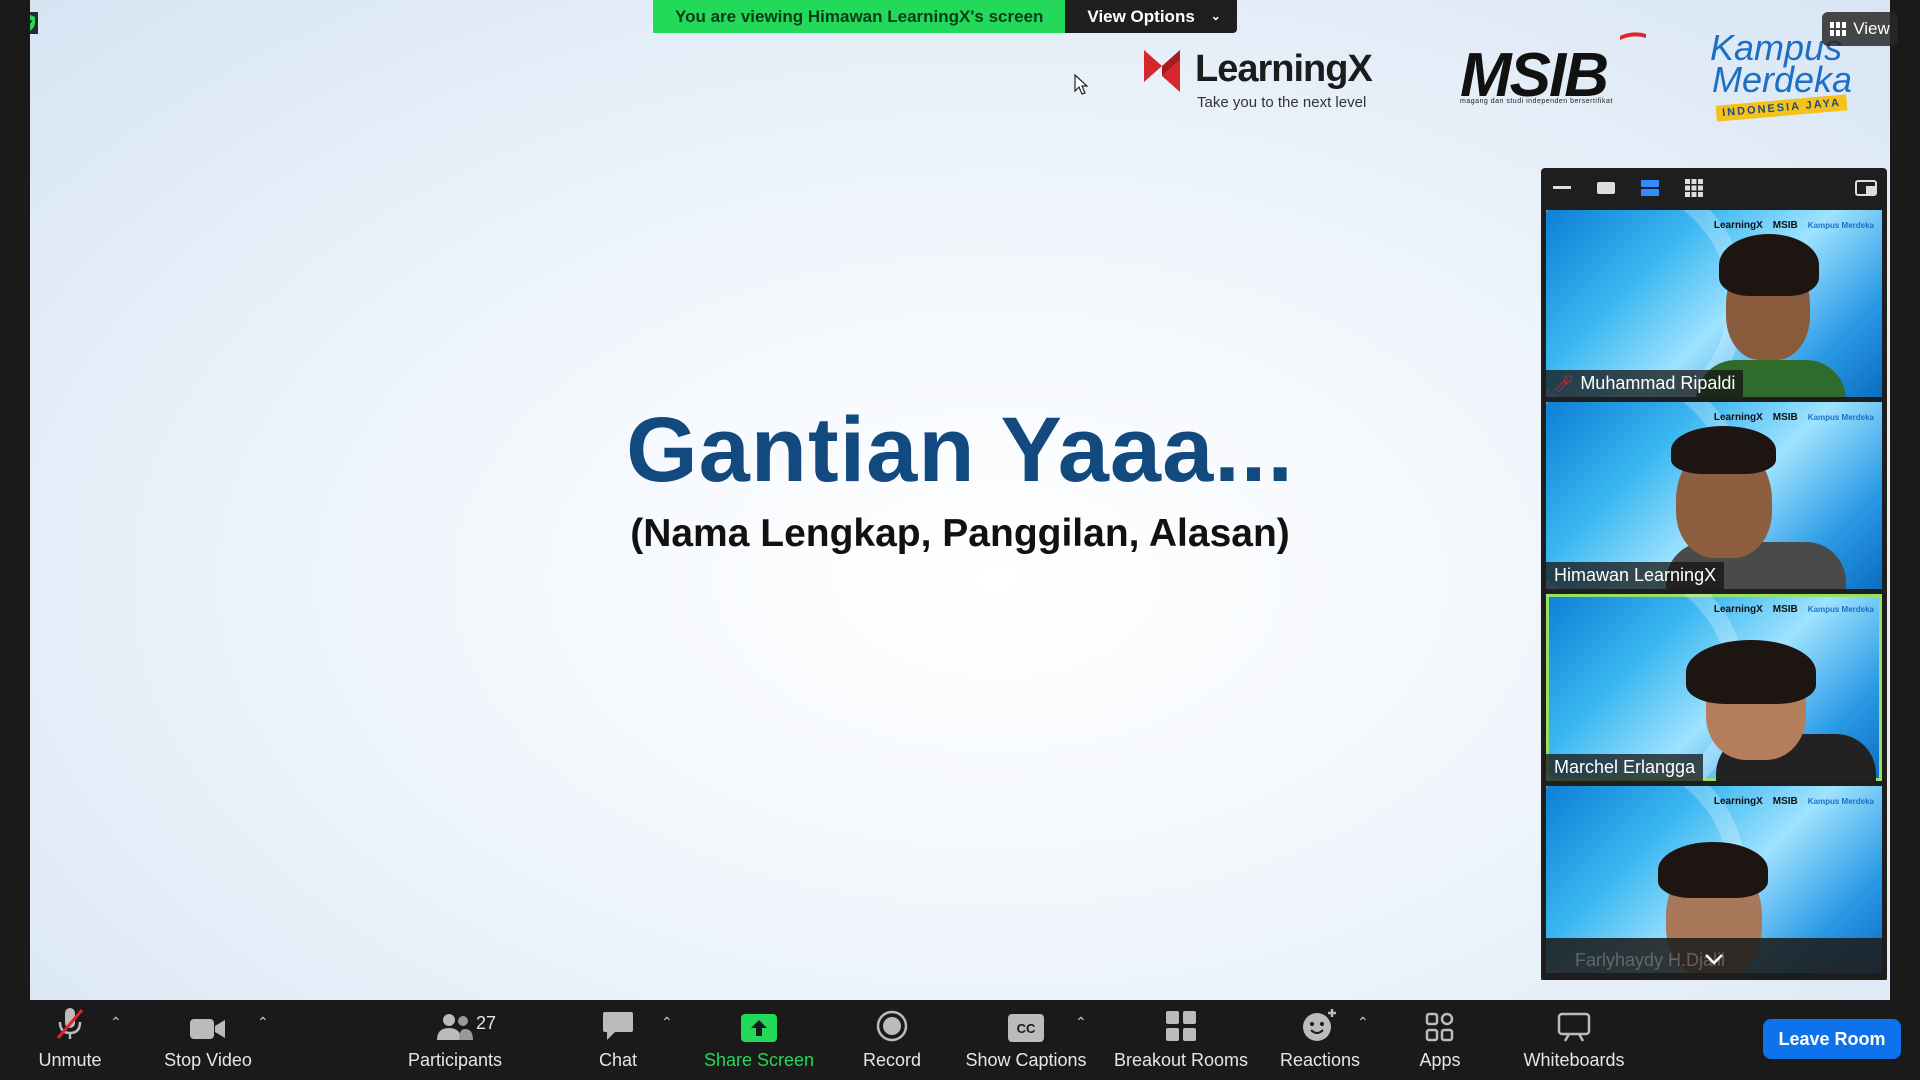  Describe the element at coordinates (1215, 16) in the screenshot. I see `chevron-down-icon: ⌄` at that location.